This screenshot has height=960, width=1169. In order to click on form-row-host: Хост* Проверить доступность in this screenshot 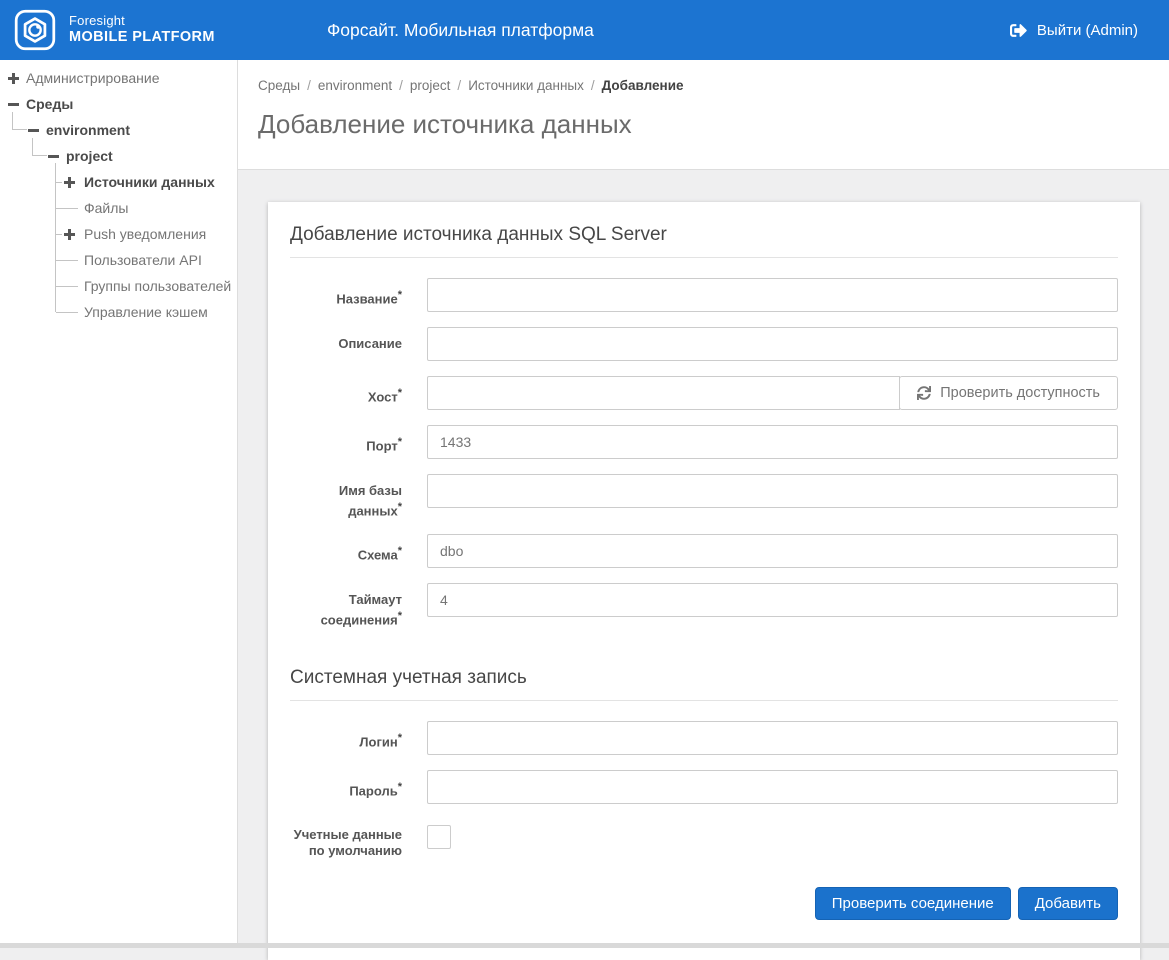, I will do `click(704, 393)`.